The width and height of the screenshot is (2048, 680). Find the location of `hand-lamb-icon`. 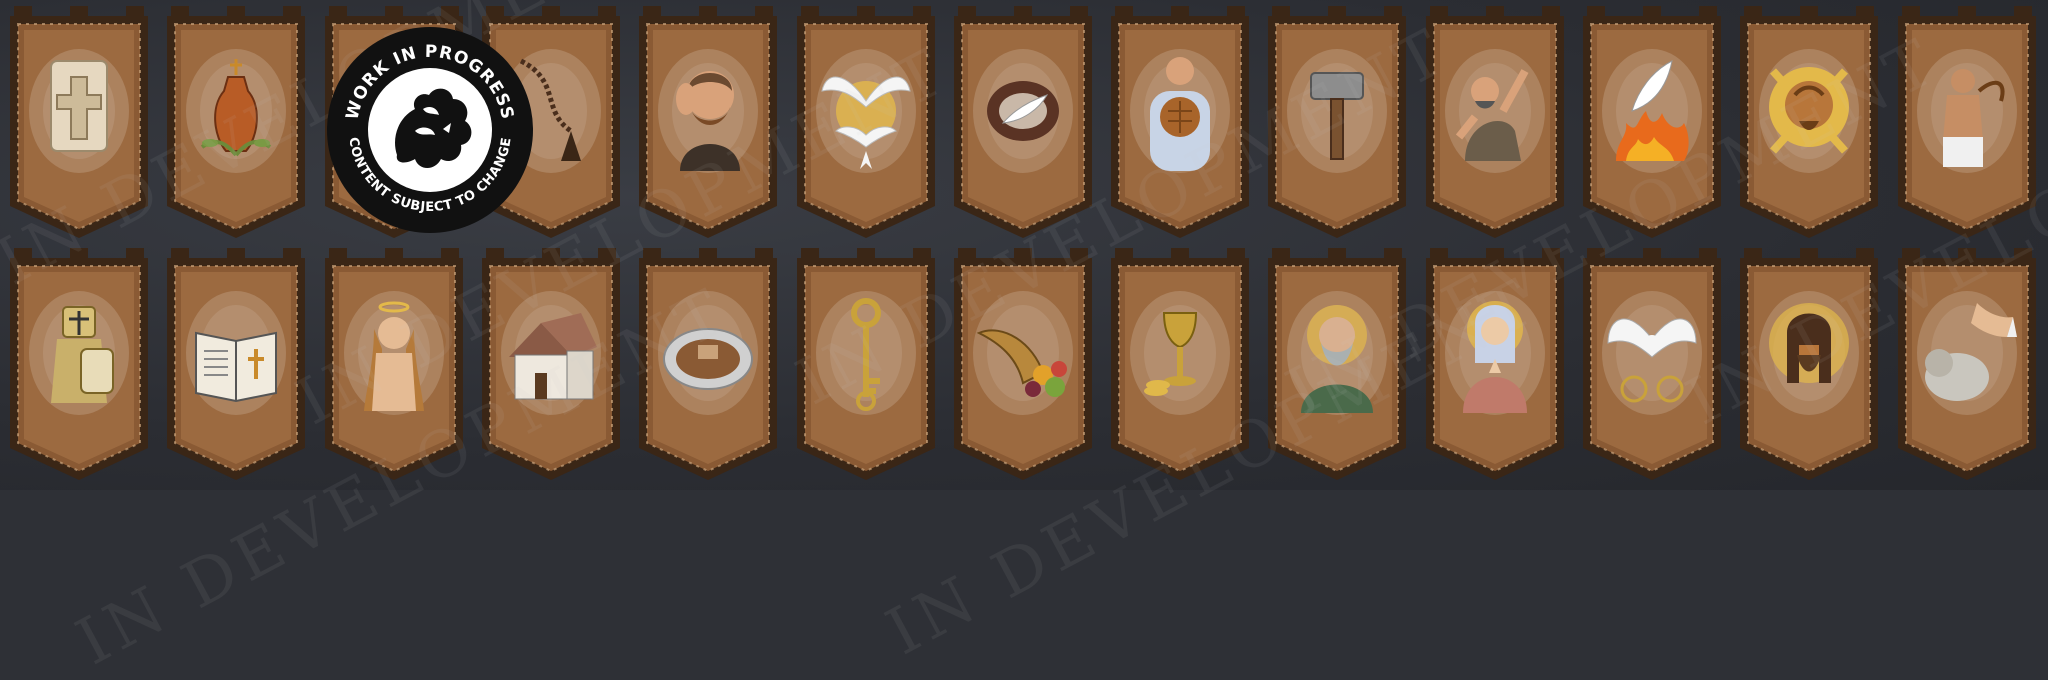

hand-lamb-icon is located at coordinates (1967, 353).